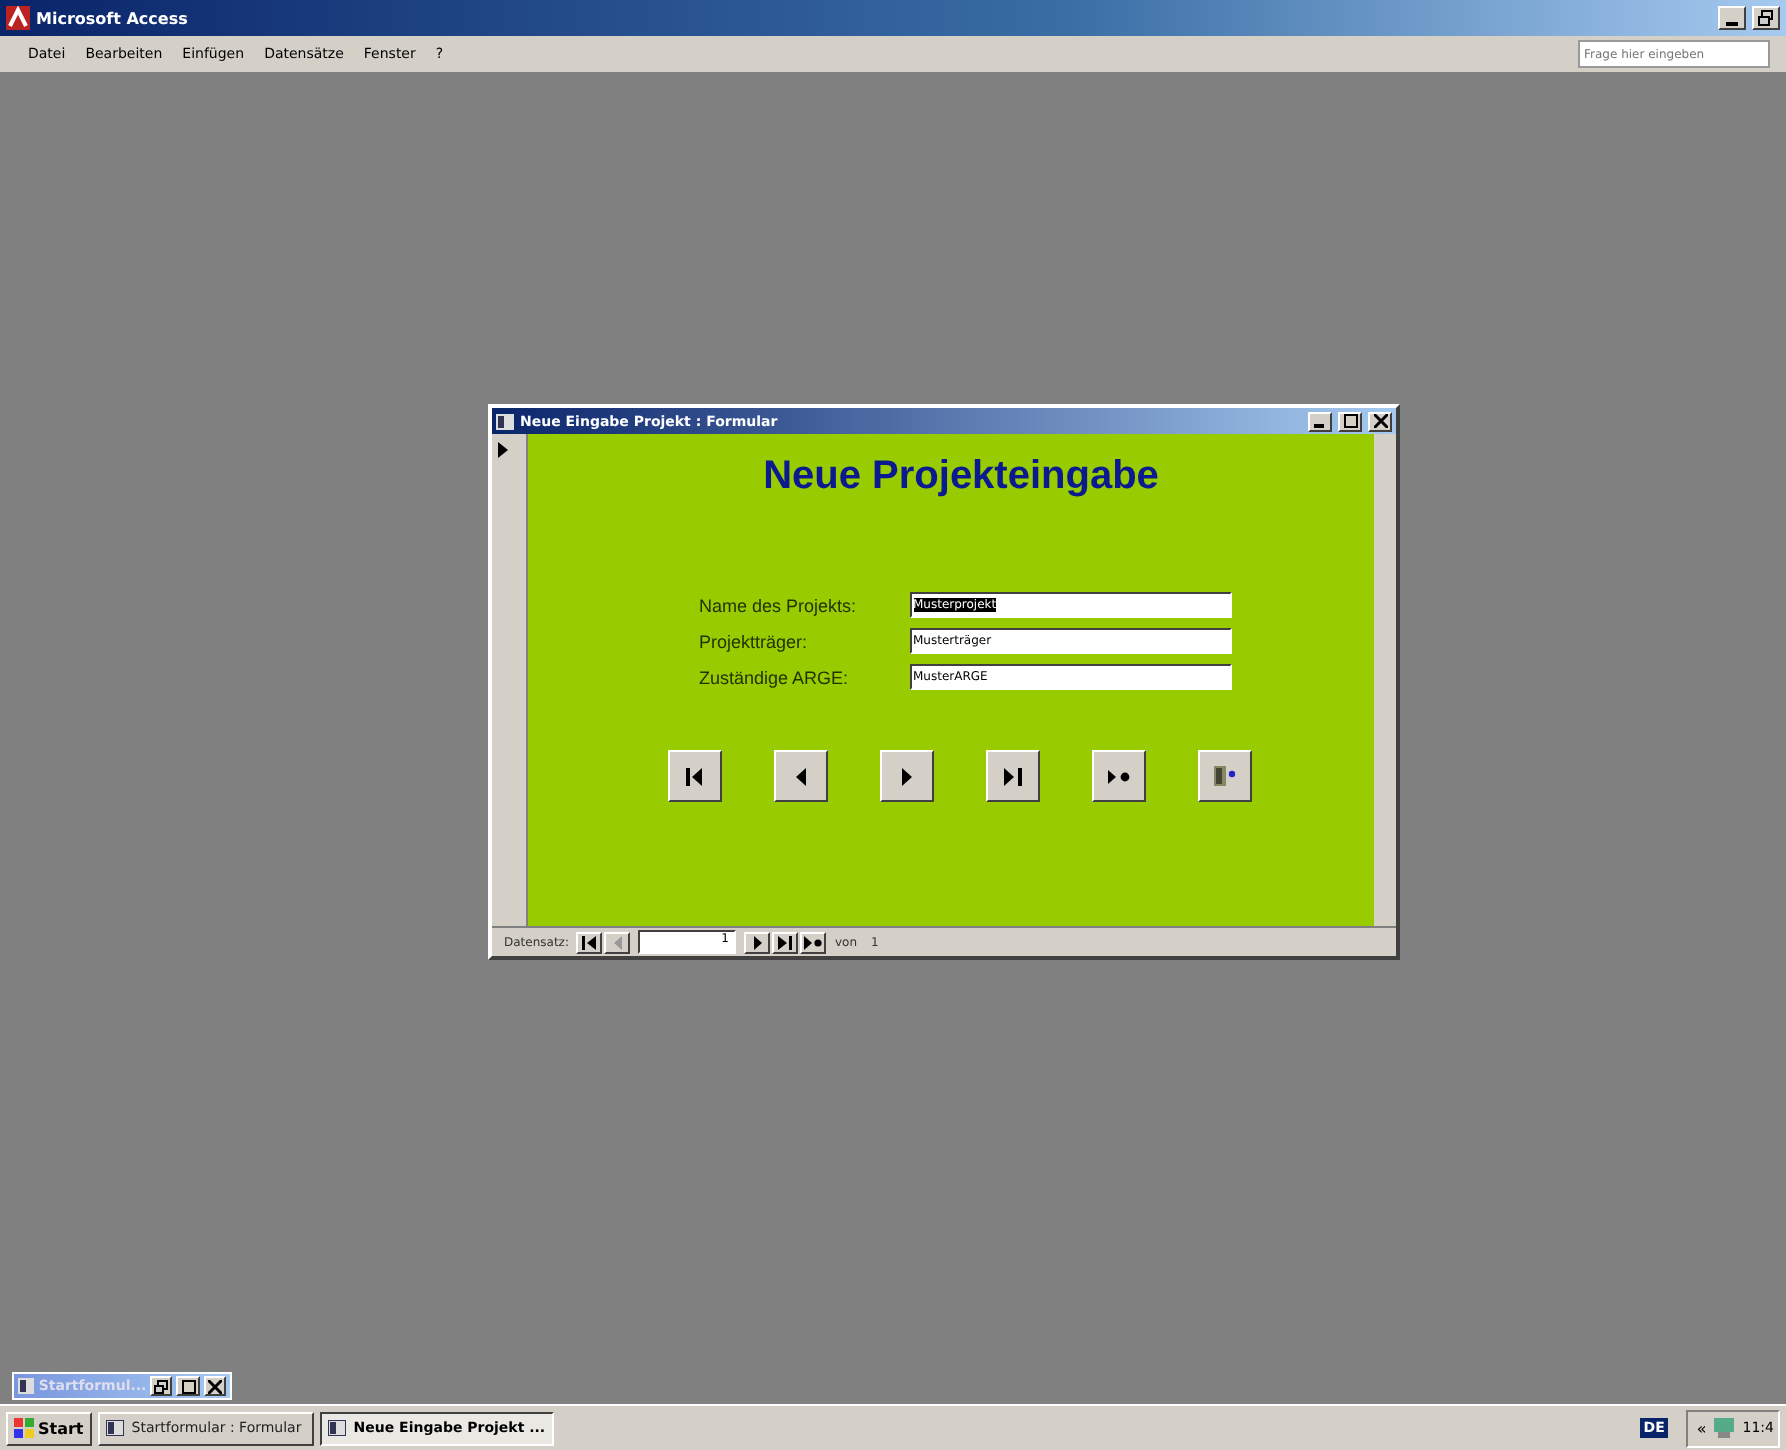  What do you see at coordinates (961, 477) in the screenshot?
I see `form-heading: Neue Projekteingabe` at bounding box center [961, 477].